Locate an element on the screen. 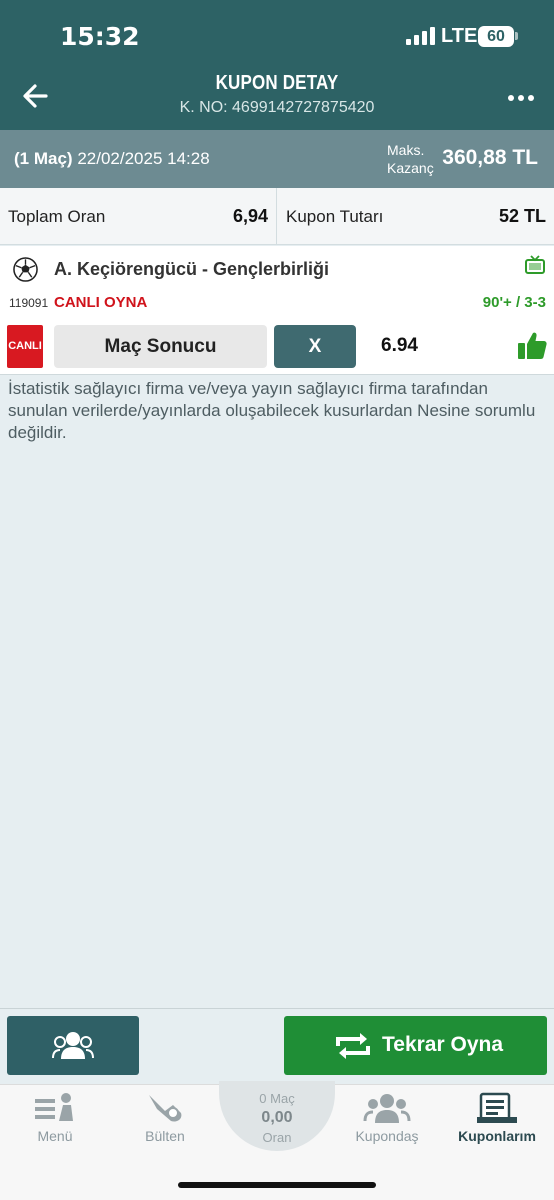  match-score: 90'+ / 3-3 is located at coordinates (514, 302).